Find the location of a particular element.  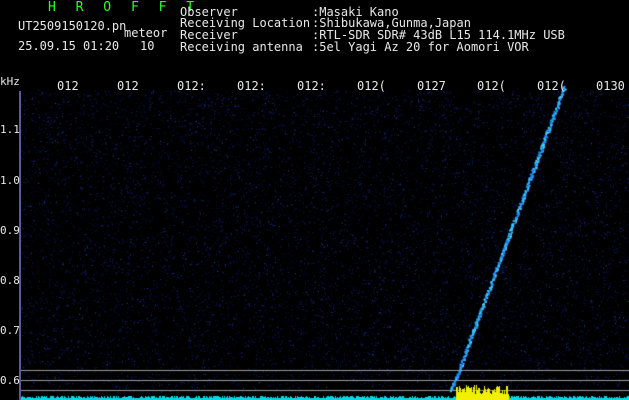

y-tick: 0.6 is located at coordinates (10, 380).